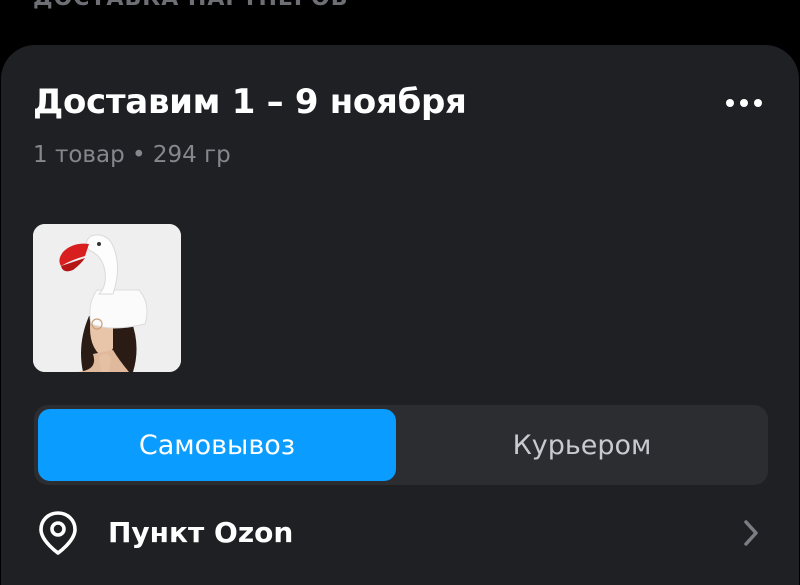  I want to click on goose-hat-image, so click(107, 298).